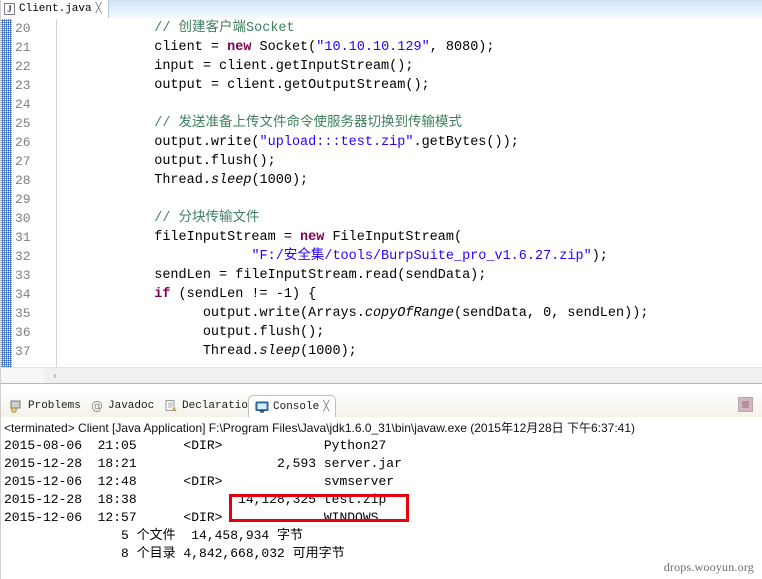  I want to click on line-number: 22, so click(23, 66).